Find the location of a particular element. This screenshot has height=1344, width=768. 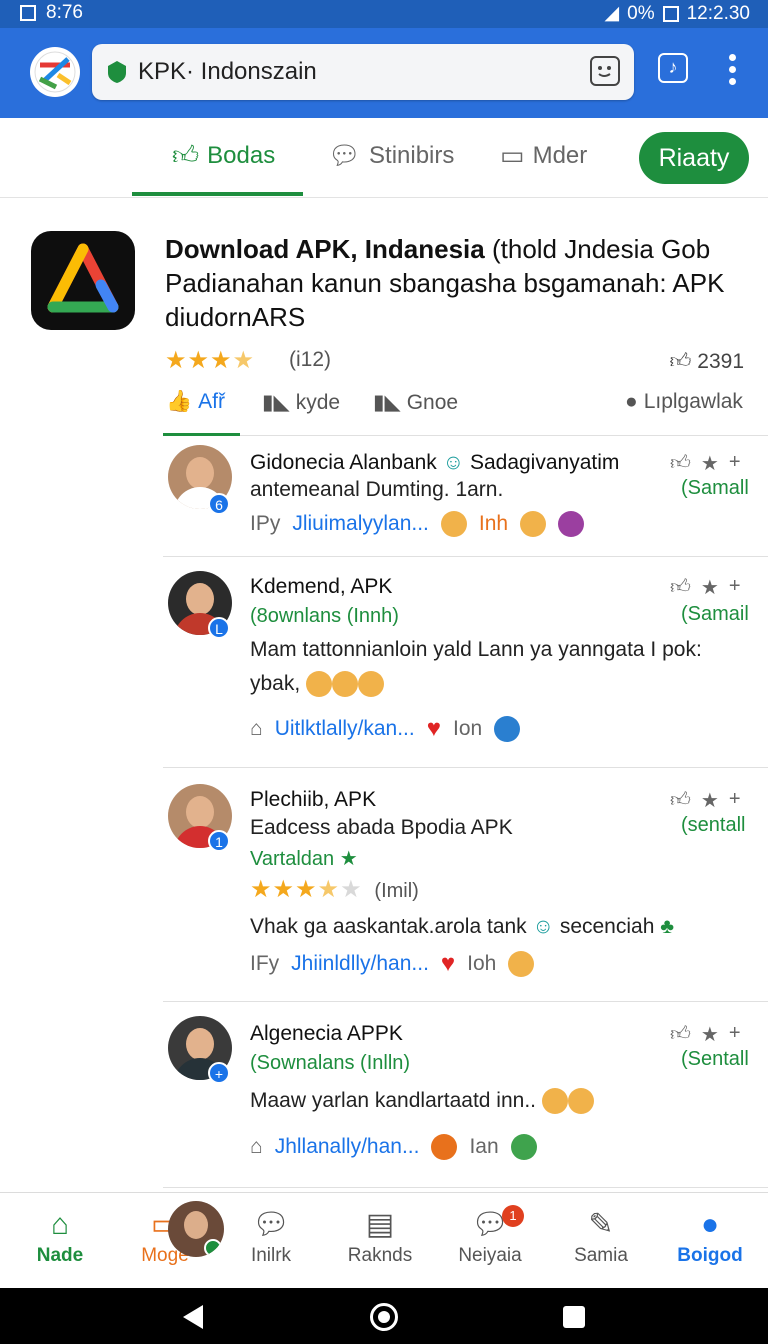

nav-raknds: ▤ Raknds is located at coordinates (380, 1236).